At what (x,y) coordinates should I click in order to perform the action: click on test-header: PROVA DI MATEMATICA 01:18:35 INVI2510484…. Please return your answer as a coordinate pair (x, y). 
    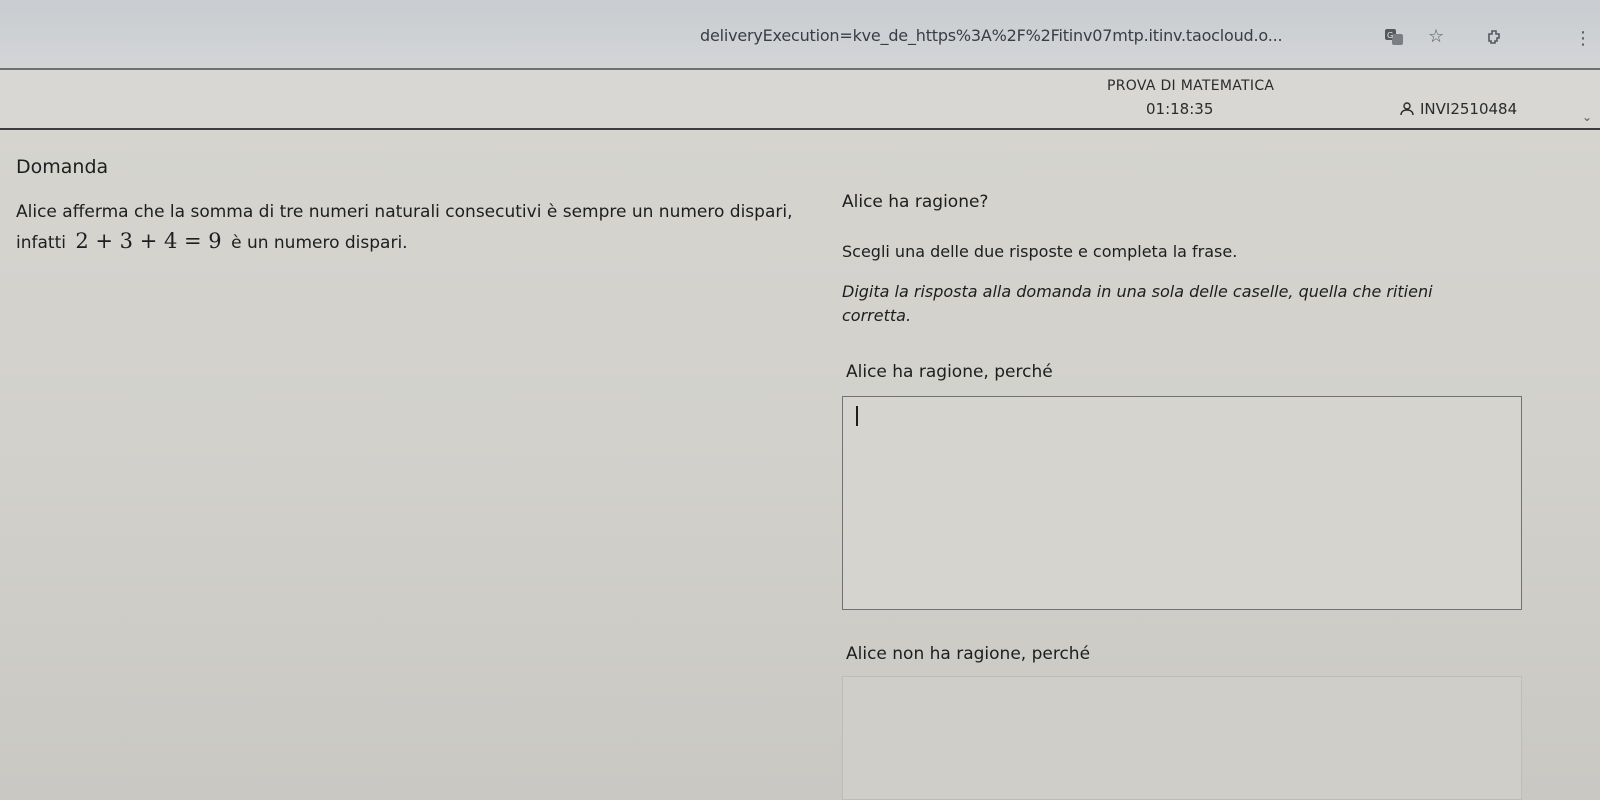
    Looking at the image, I should click on (800, 100).